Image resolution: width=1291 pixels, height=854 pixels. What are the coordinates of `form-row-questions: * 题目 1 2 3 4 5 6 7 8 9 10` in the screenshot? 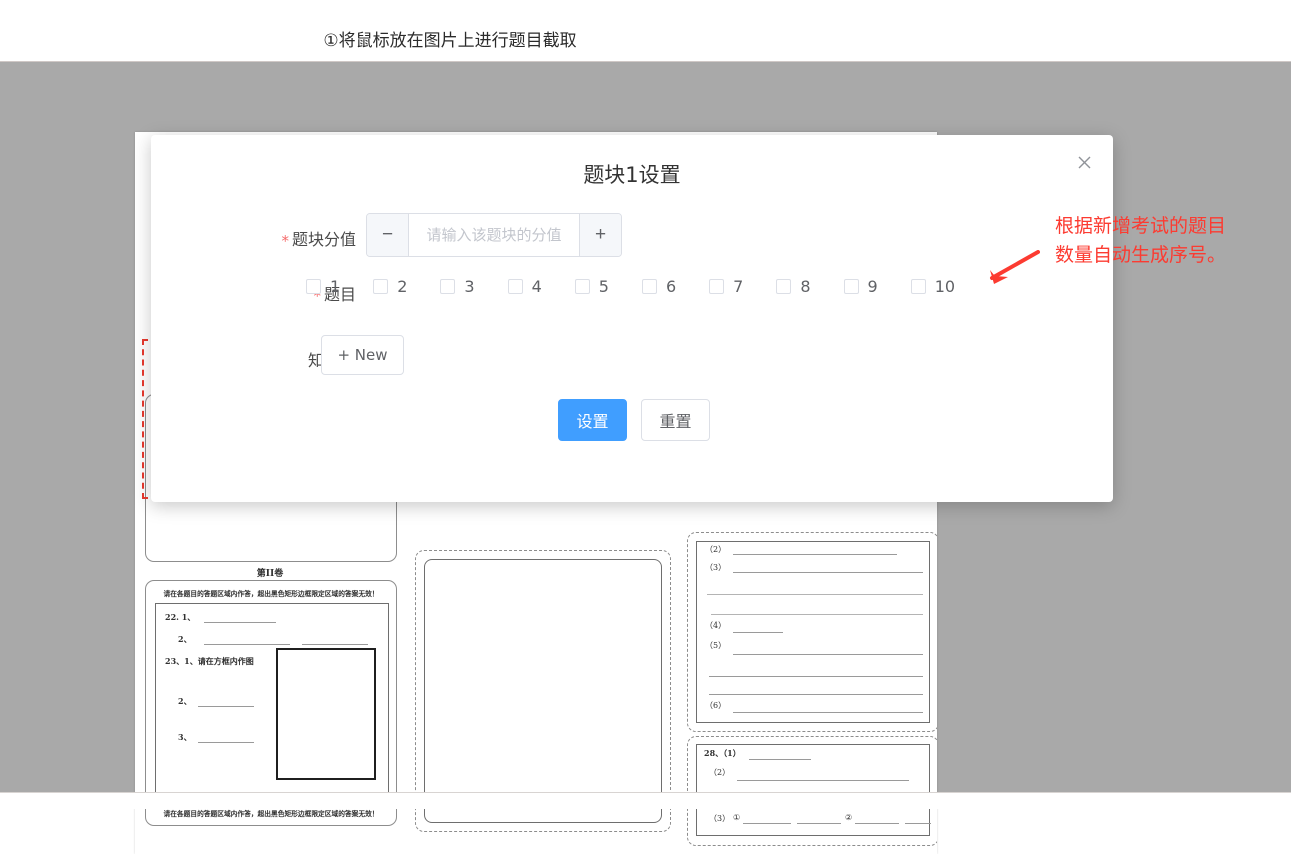 It's located at (632, 291).